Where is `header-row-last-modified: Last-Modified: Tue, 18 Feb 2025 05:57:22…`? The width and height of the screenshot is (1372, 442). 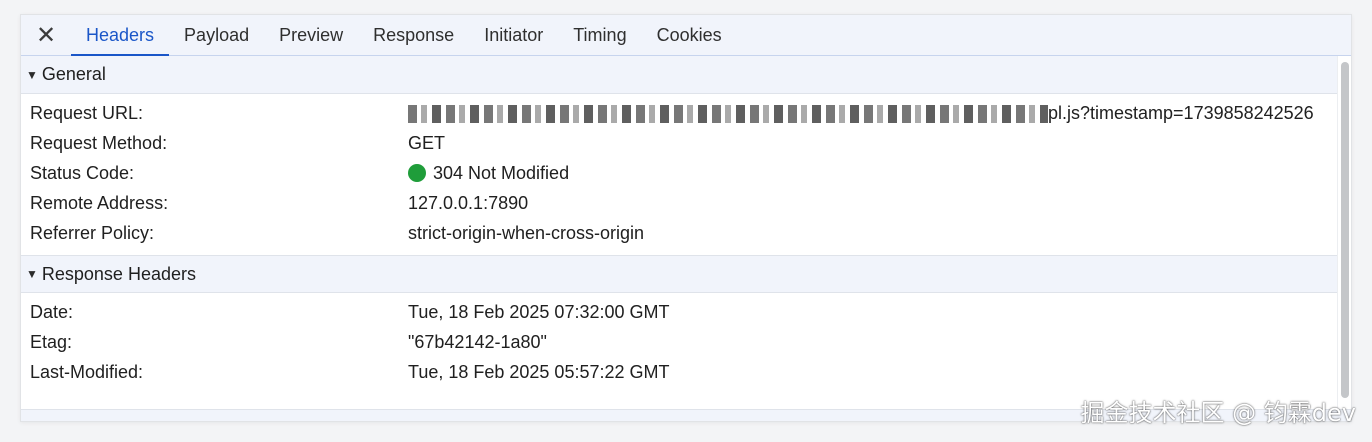
header-row-last-modified: Last-Modified: Tue, 18 Feb 2025 05:57:22… is located at coordinates (680, 372).